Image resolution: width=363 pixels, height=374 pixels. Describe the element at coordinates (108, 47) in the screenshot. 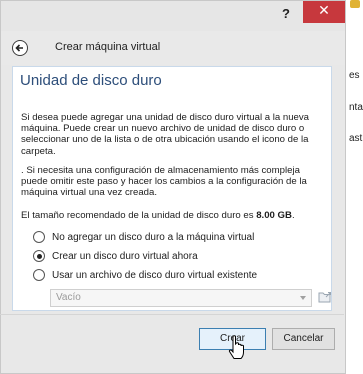

I see `wizard-title: Crear máquina virtual` at that location.